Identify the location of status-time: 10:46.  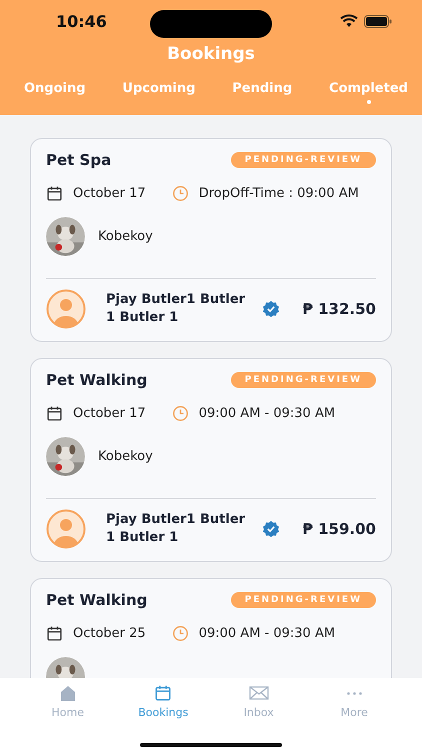
(81, 21).